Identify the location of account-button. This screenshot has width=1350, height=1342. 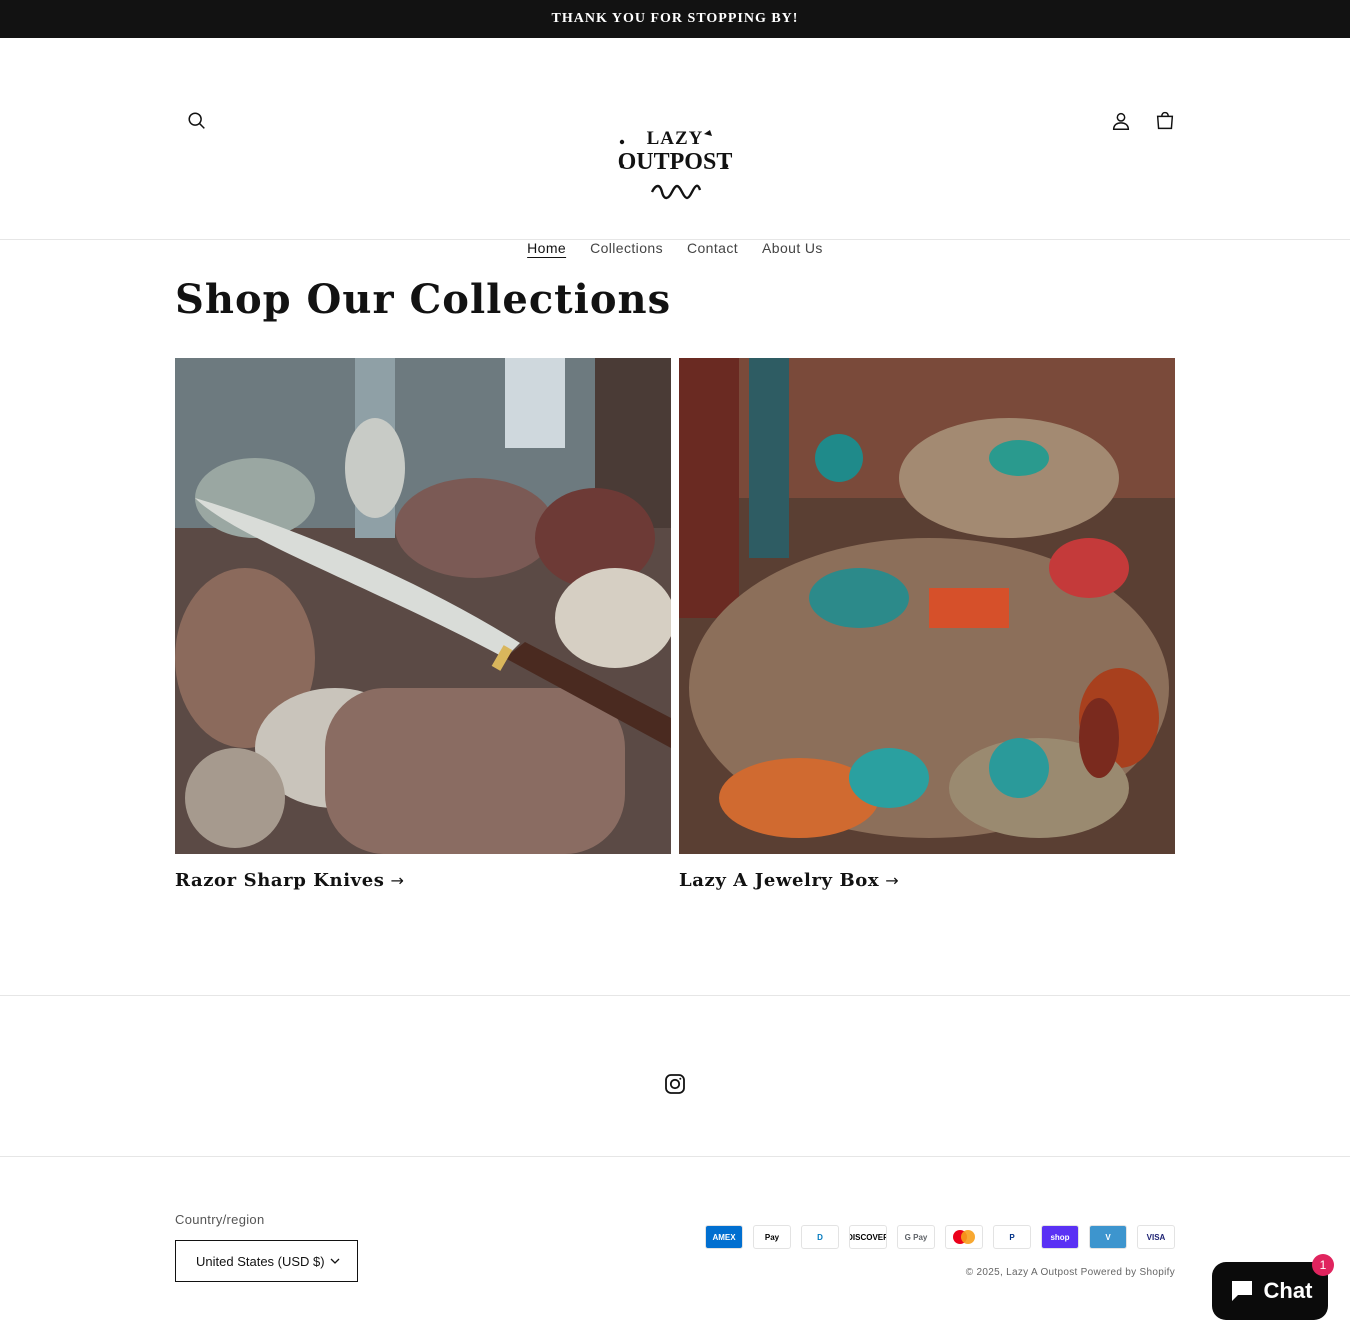
(1121, 121).